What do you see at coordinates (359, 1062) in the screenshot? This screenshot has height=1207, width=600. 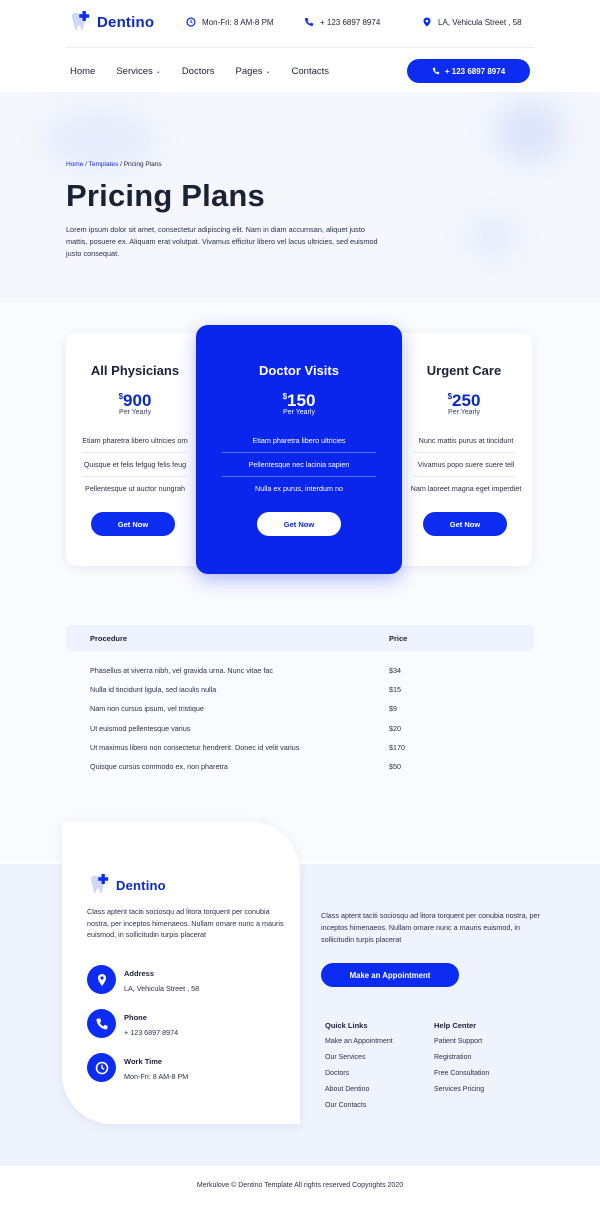 I see `footer-link: Our Services` at bounding box center [359, 1062].